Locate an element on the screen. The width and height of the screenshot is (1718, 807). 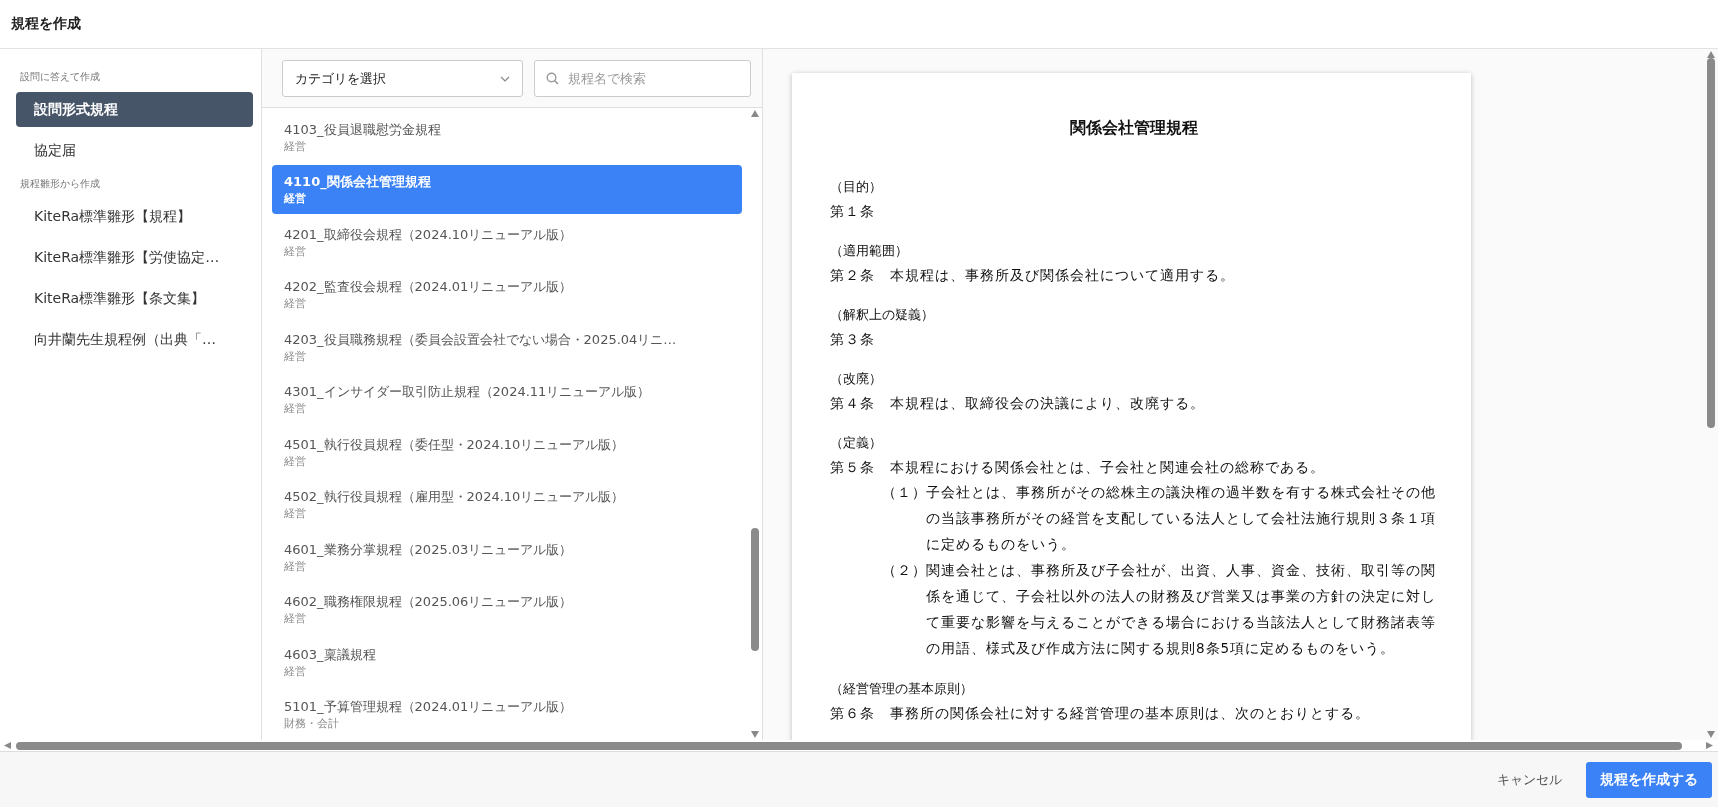
search-field: 規程名で検索 is located at coordinates (642, 78).